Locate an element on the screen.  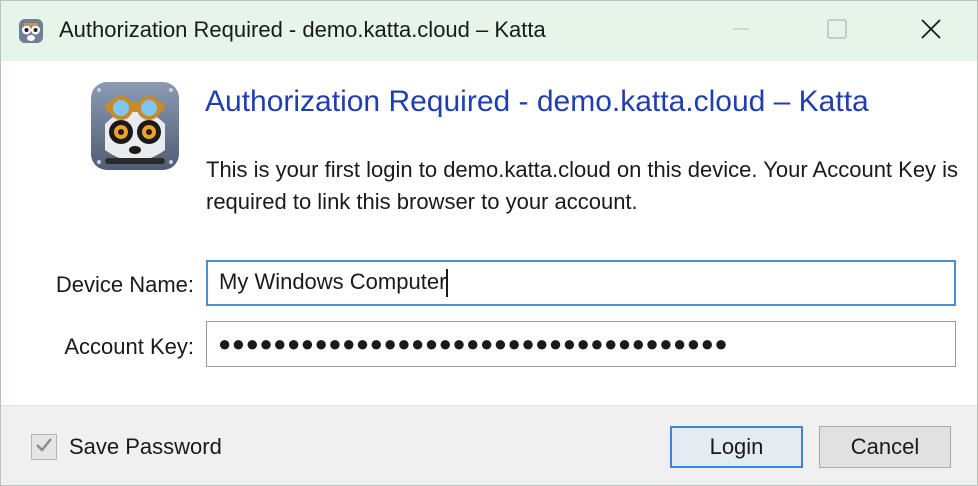
save-password-label: Save Password is located at coordinates (145, 447).